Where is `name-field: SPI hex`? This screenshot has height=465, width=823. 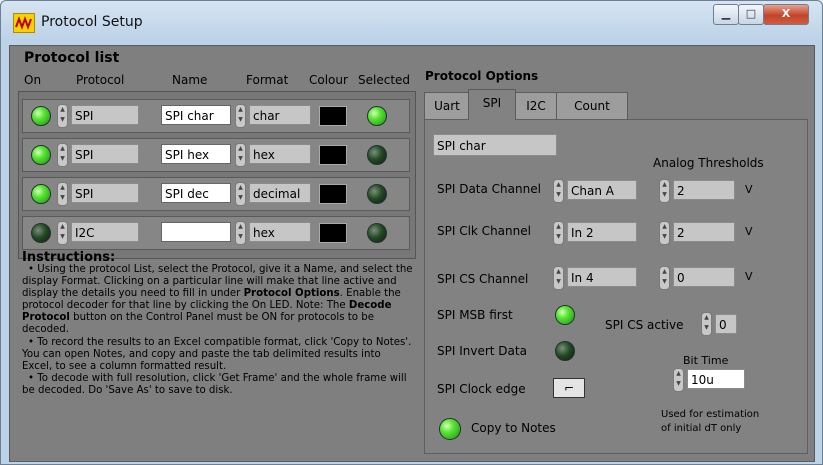 name-field: SPI hex is located at coordinates (196, 154).